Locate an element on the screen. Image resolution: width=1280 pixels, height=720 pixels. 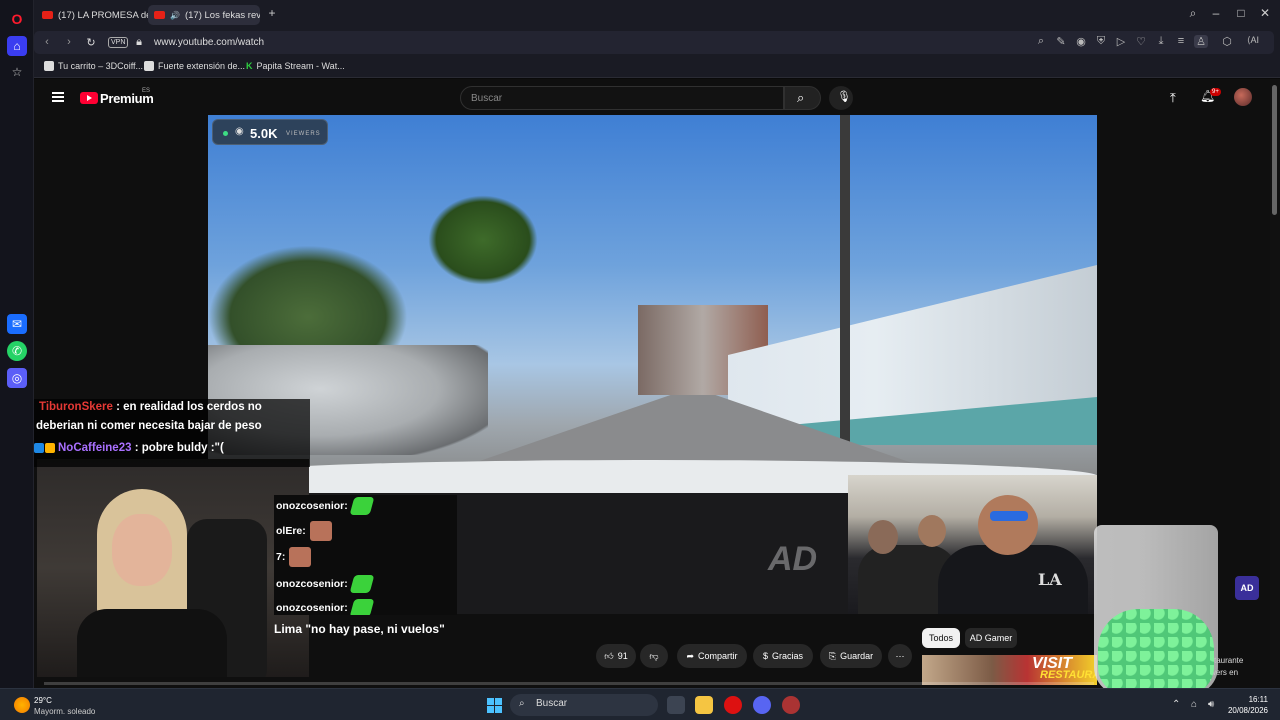
start-button is located at coordinates (494, 705).